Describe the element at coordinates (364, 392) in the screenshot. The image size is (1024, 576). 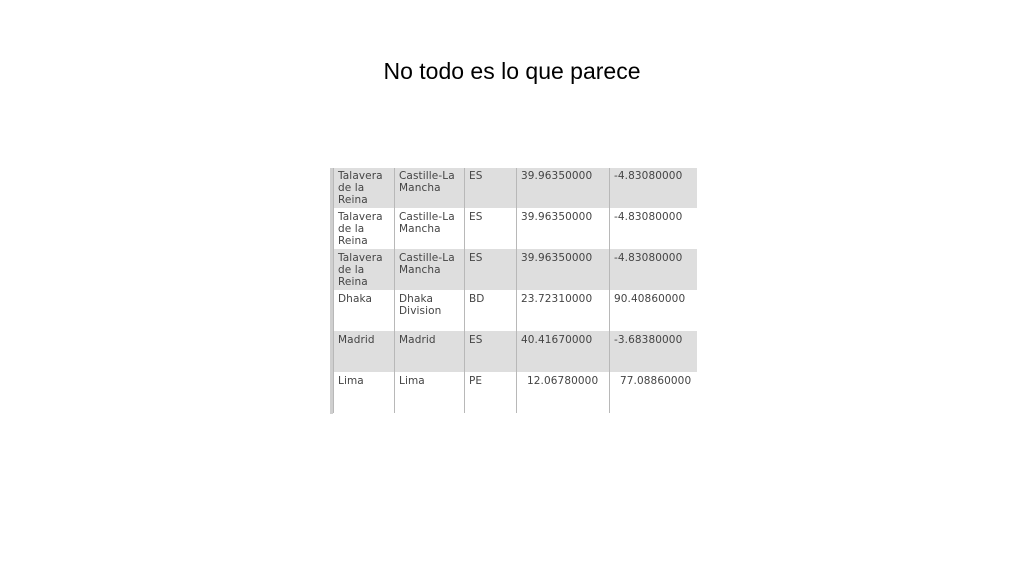
I see `cell-city: Lima` at that location.